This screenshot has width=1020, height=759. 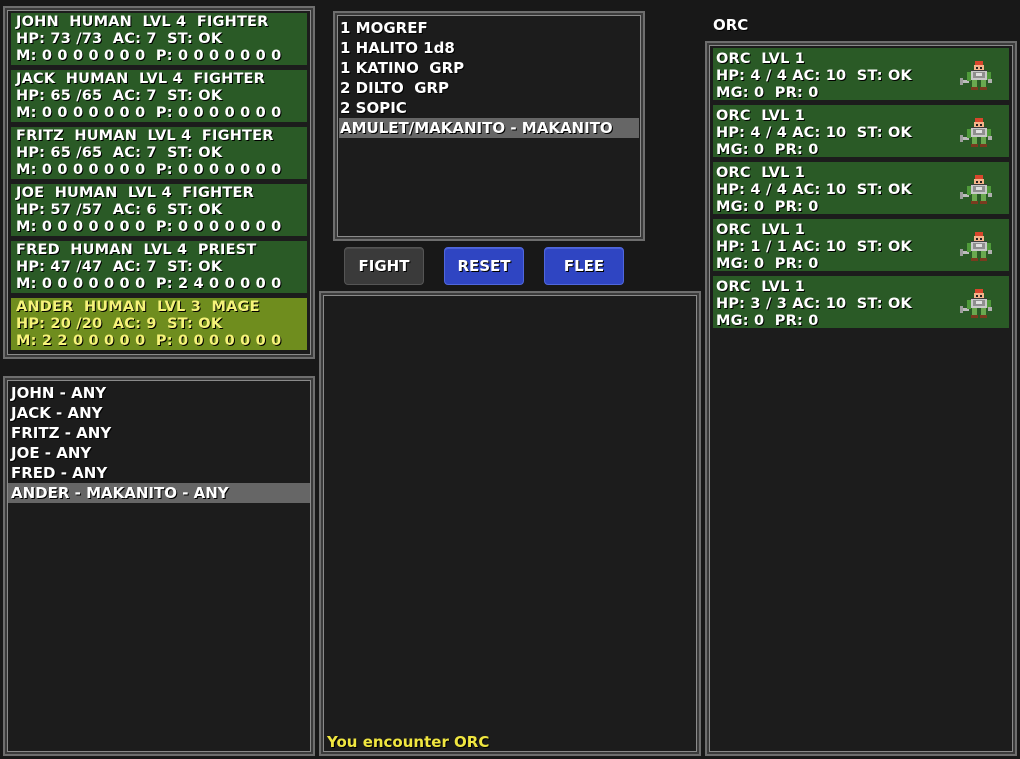 I want to click on action-item-fritz: FRITZ - ANY, so click(x=159, y=433).